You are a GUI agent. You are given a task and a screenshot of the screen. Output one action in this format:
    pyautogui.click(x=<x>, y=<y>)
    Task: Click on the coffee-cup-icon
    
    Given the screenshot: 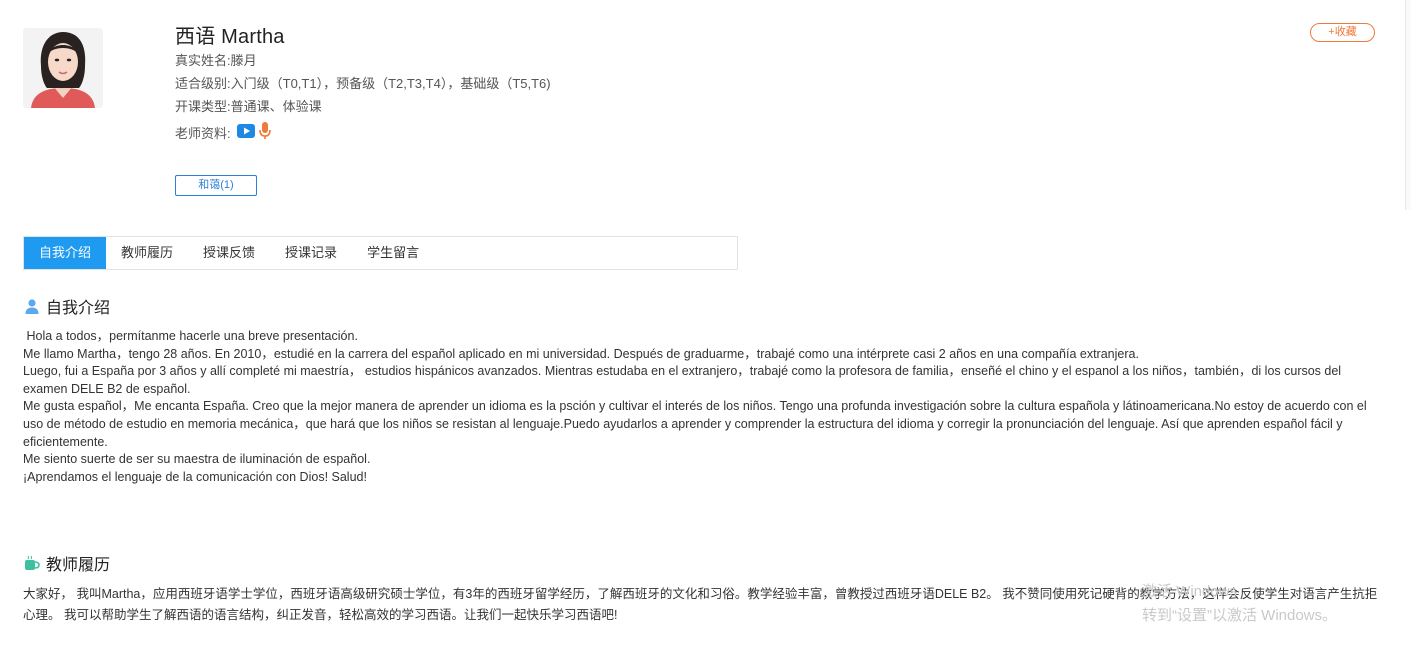 What is the action you would take?
    pyautogui.click(x=32, y=563)
    